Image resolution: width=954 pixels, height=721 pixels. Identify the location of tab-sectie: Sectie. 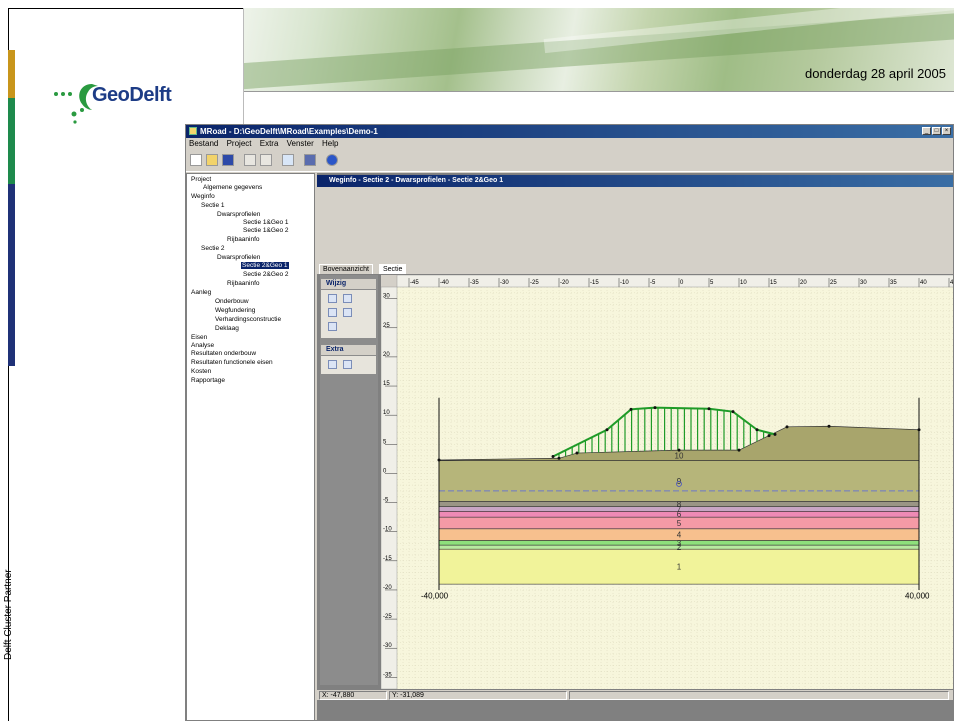
(393, 269).